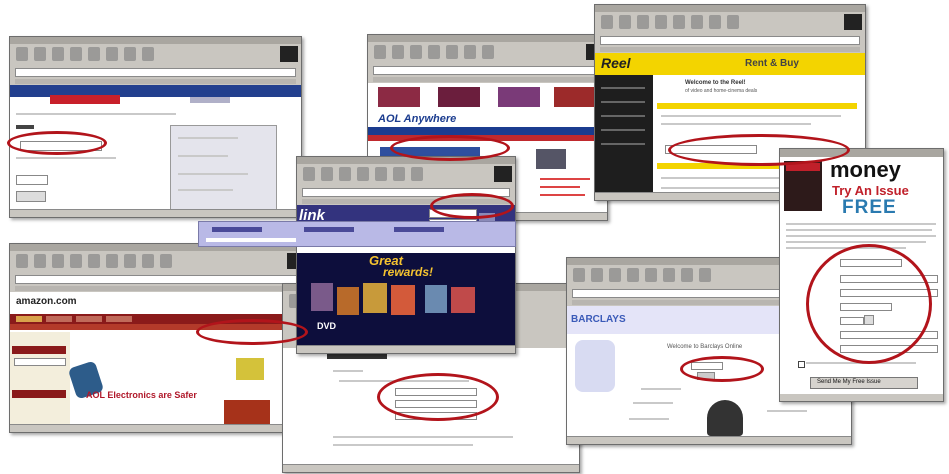 This screenshot has width=949, height=474. What do you see at coordinates (130, 54) in the screenshot?
I see `favorites-icon` at bounding box center [130, 54].